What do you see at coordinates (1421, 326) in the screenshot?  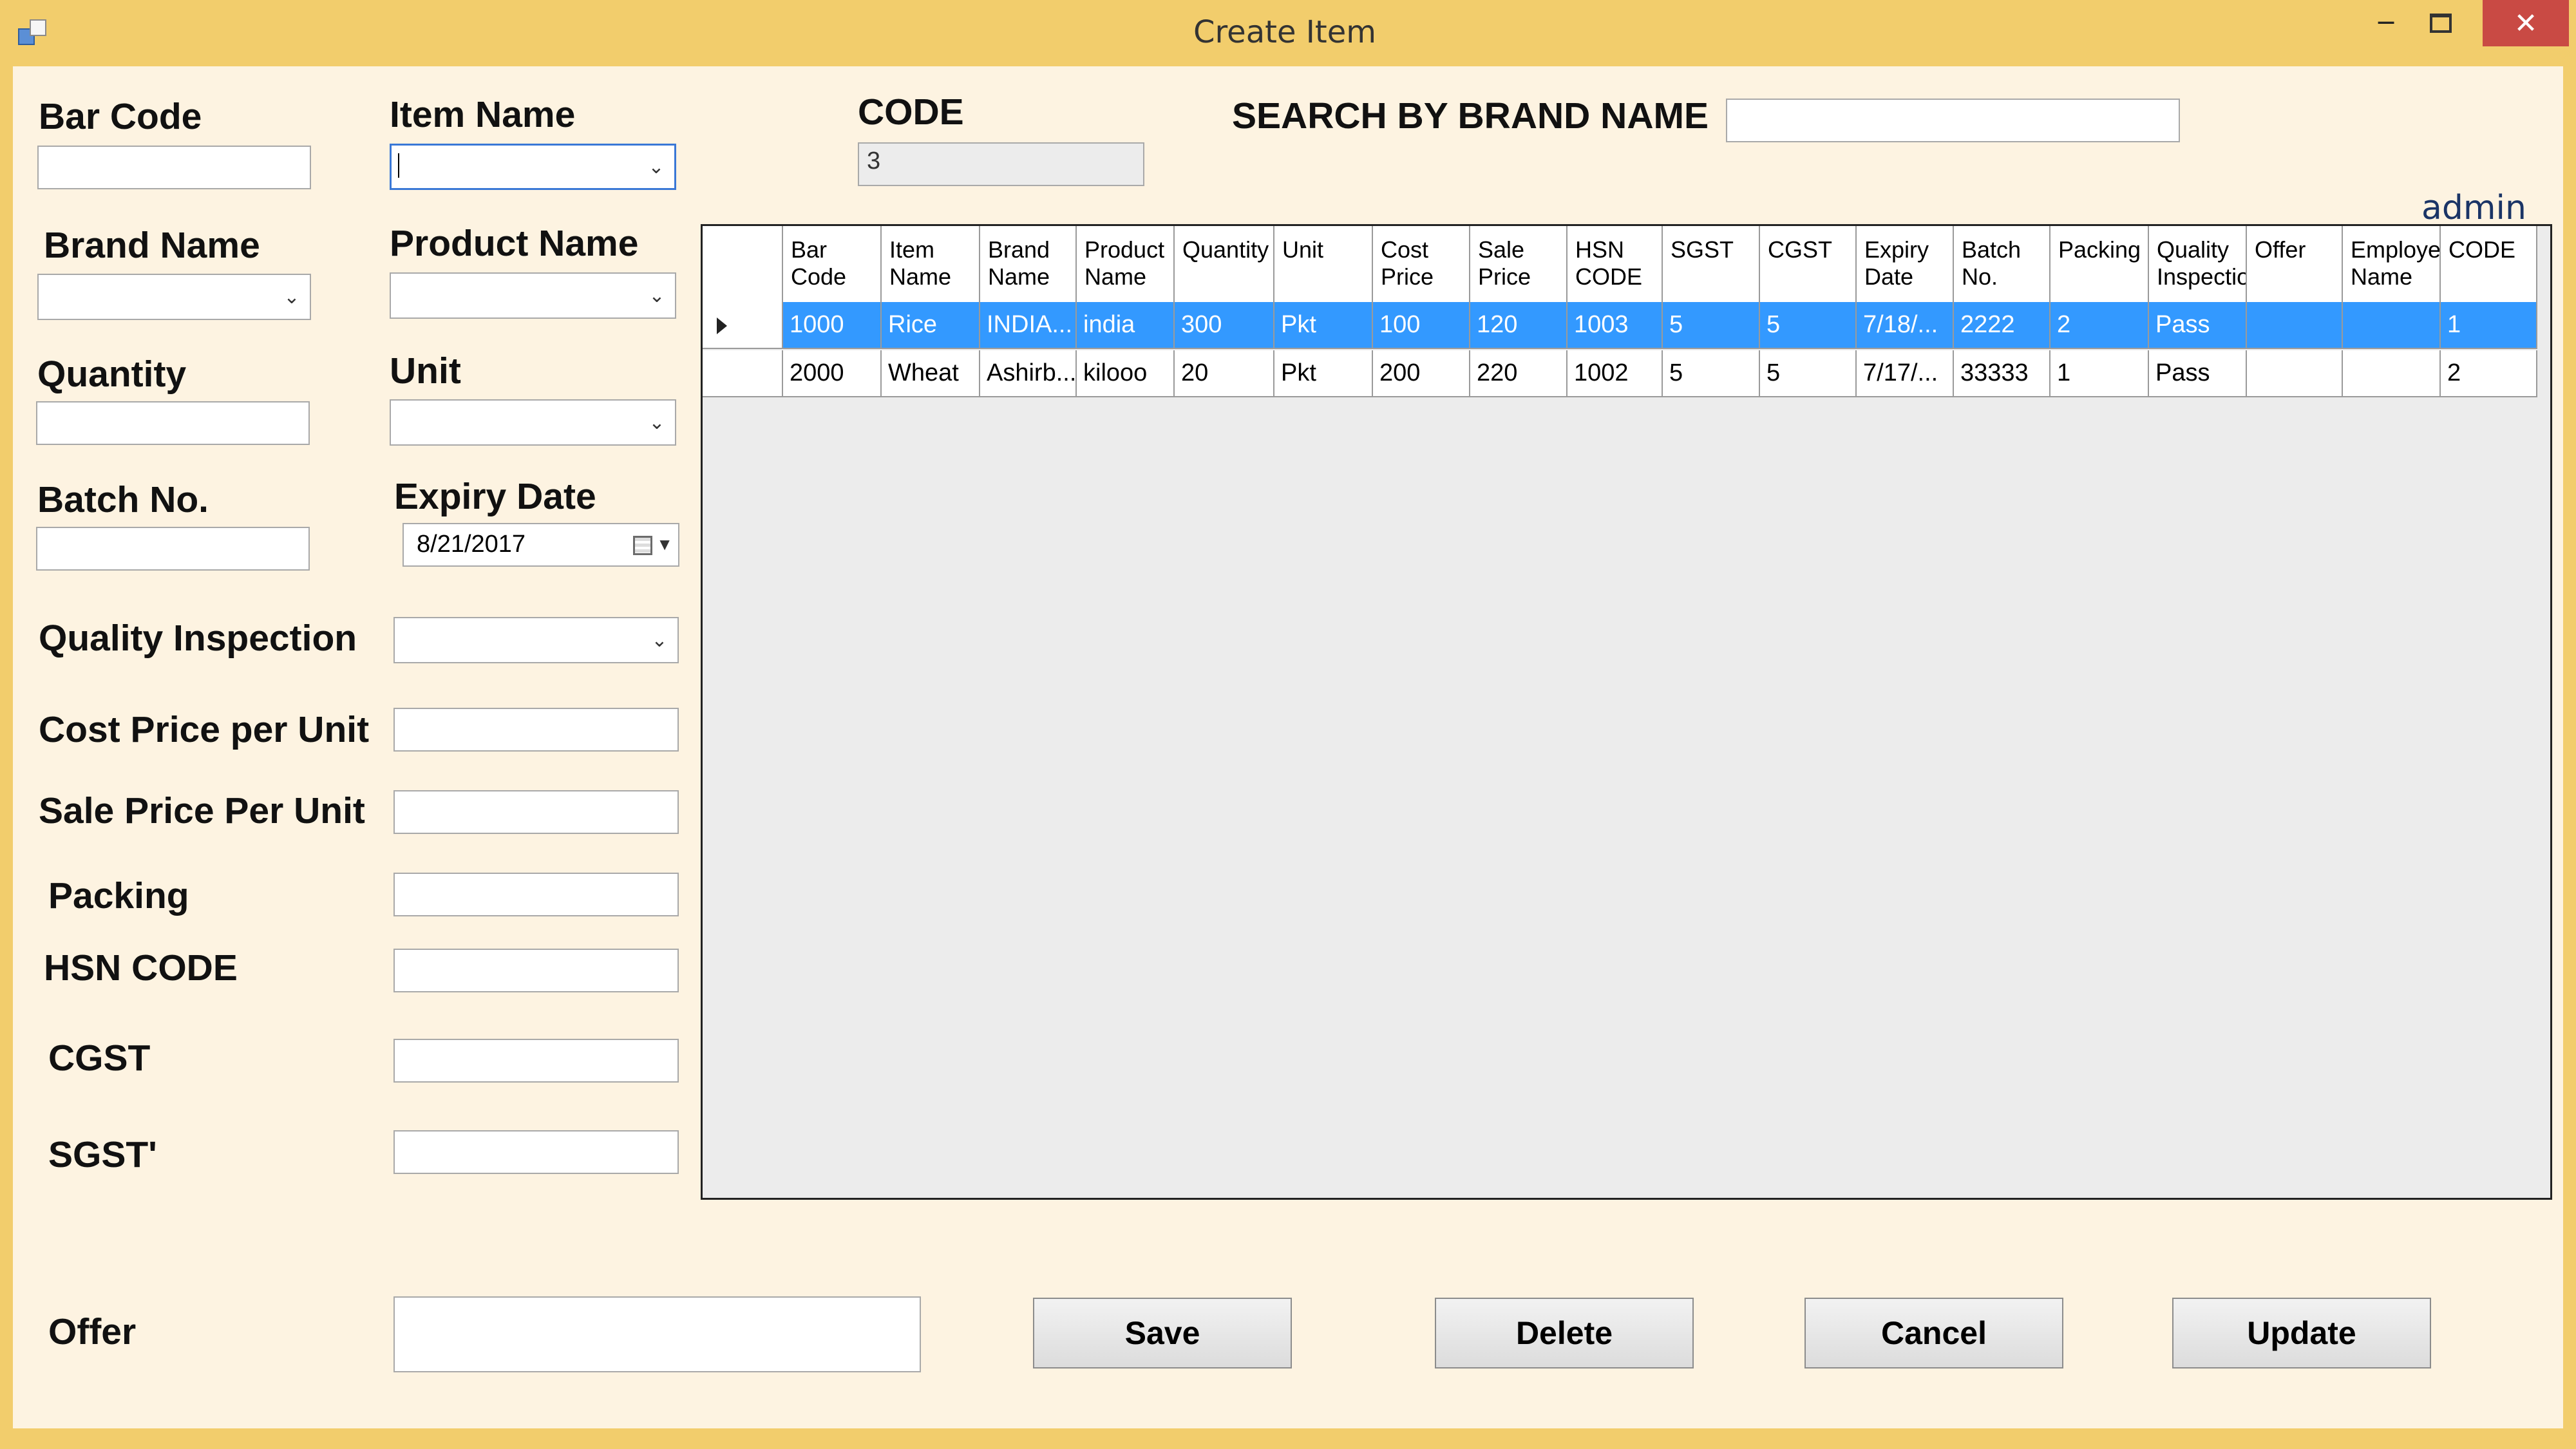 I see `table-cell: 100` at bounding box center [1421, 326].